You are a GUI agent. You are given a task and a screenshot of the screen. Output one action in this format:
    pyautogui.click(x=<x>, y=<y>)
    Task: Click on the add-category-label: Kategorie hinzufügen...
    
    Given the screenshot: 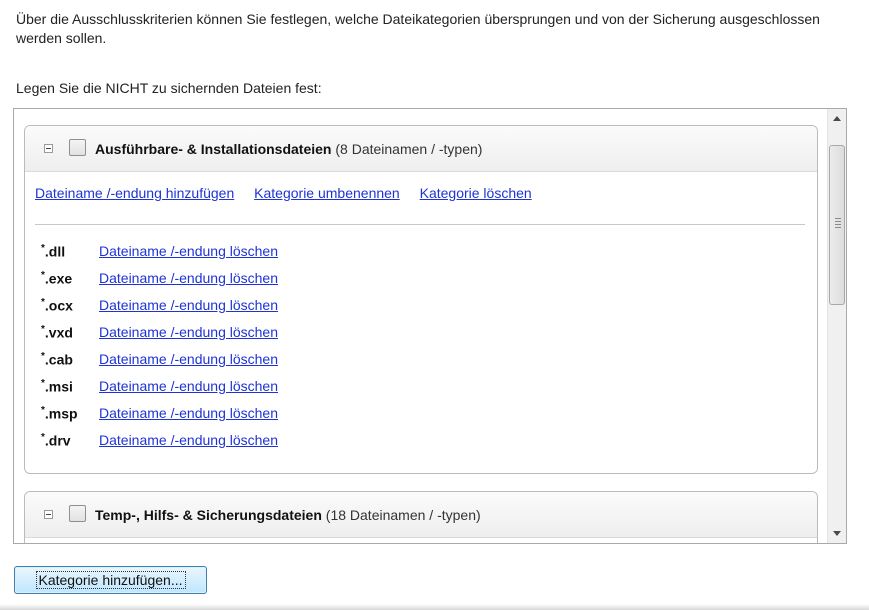 What is the action you would take?
    pyautogui.click(x=110, y=579)
    